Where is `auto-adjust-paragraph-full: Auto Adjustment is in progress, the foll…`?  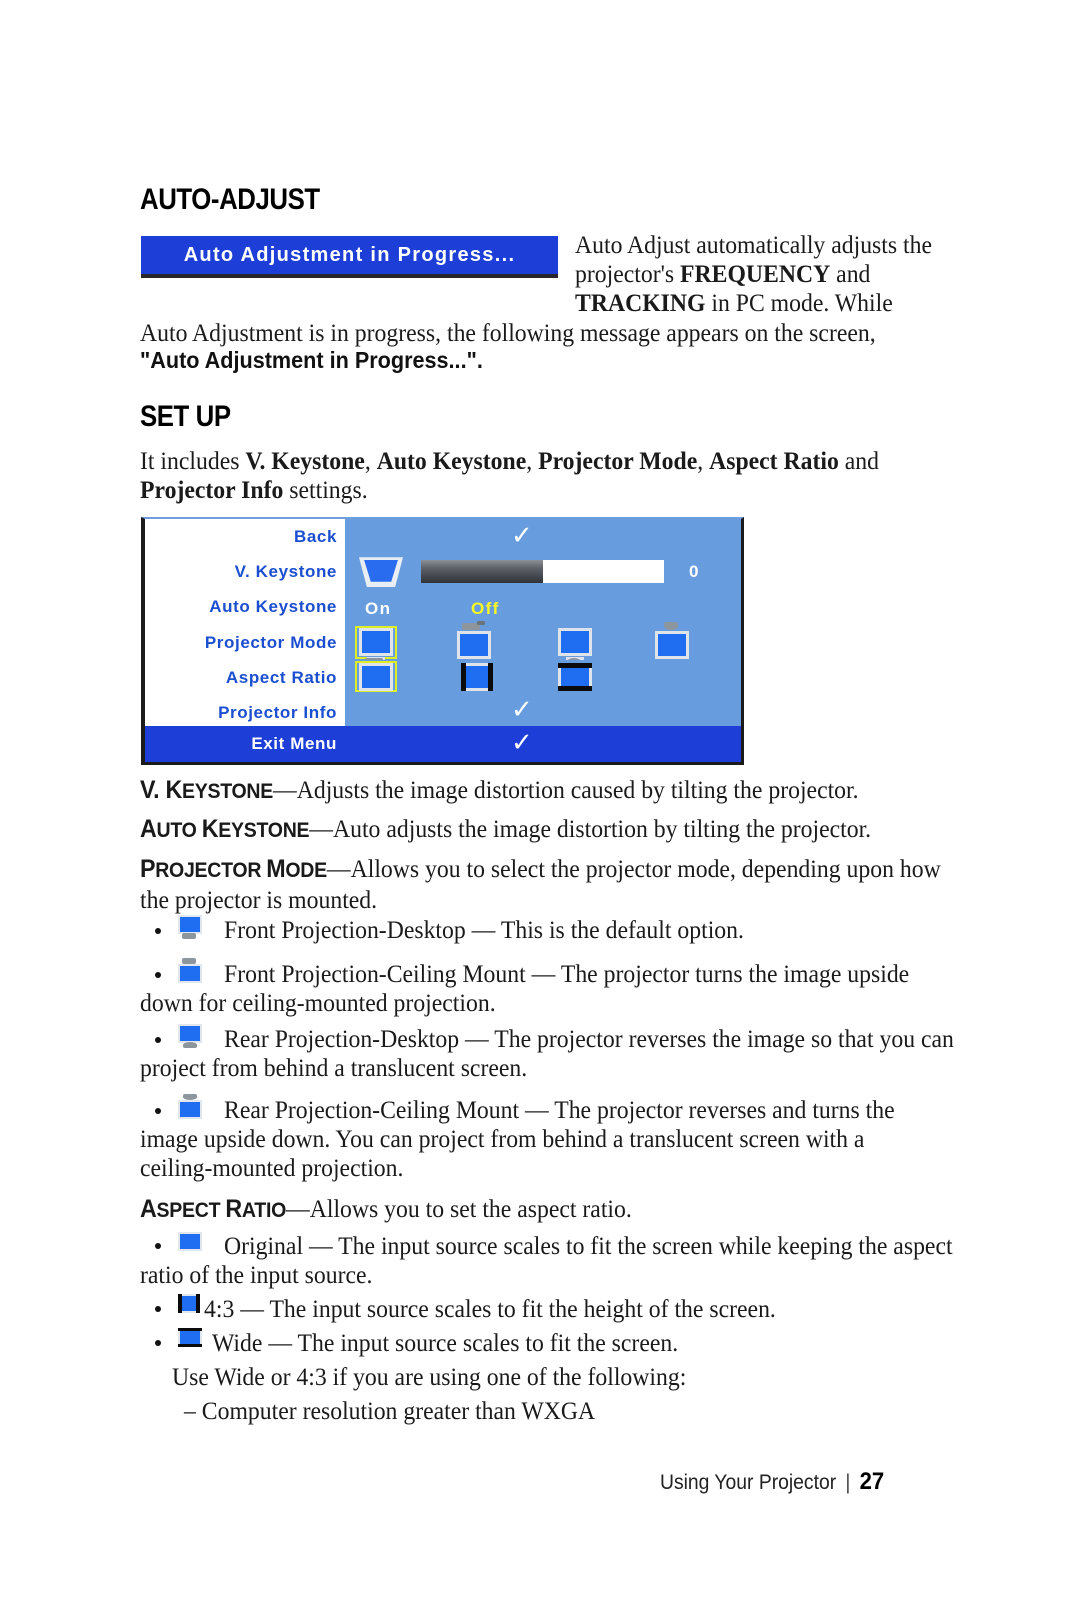 auto-adjust-paragraph-full: Auto Adjustment is in progress, the foll… is located at coordinates (558, 332).